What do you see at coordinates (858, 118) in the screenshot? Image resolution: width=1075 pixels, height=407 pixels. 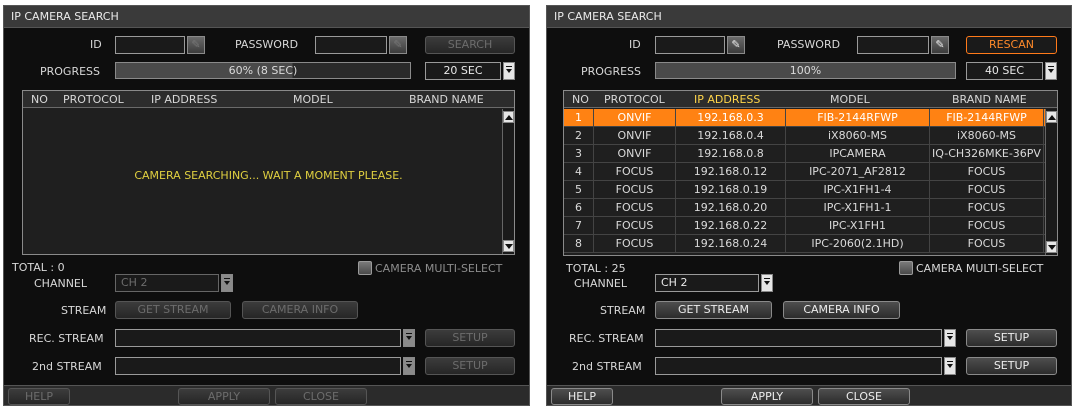 I see `cell-model: FIB-2144RFWP` at bounding box center [858, 118].